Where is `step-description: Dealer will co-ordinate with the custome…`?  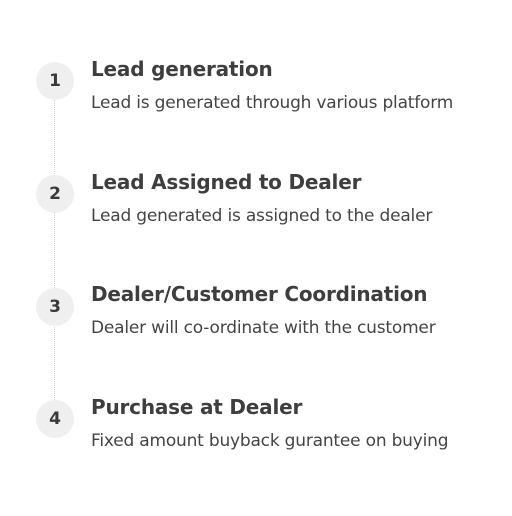 step-description: Dealer will co-ordinate with the custome… is located at coordinates (263, 328).